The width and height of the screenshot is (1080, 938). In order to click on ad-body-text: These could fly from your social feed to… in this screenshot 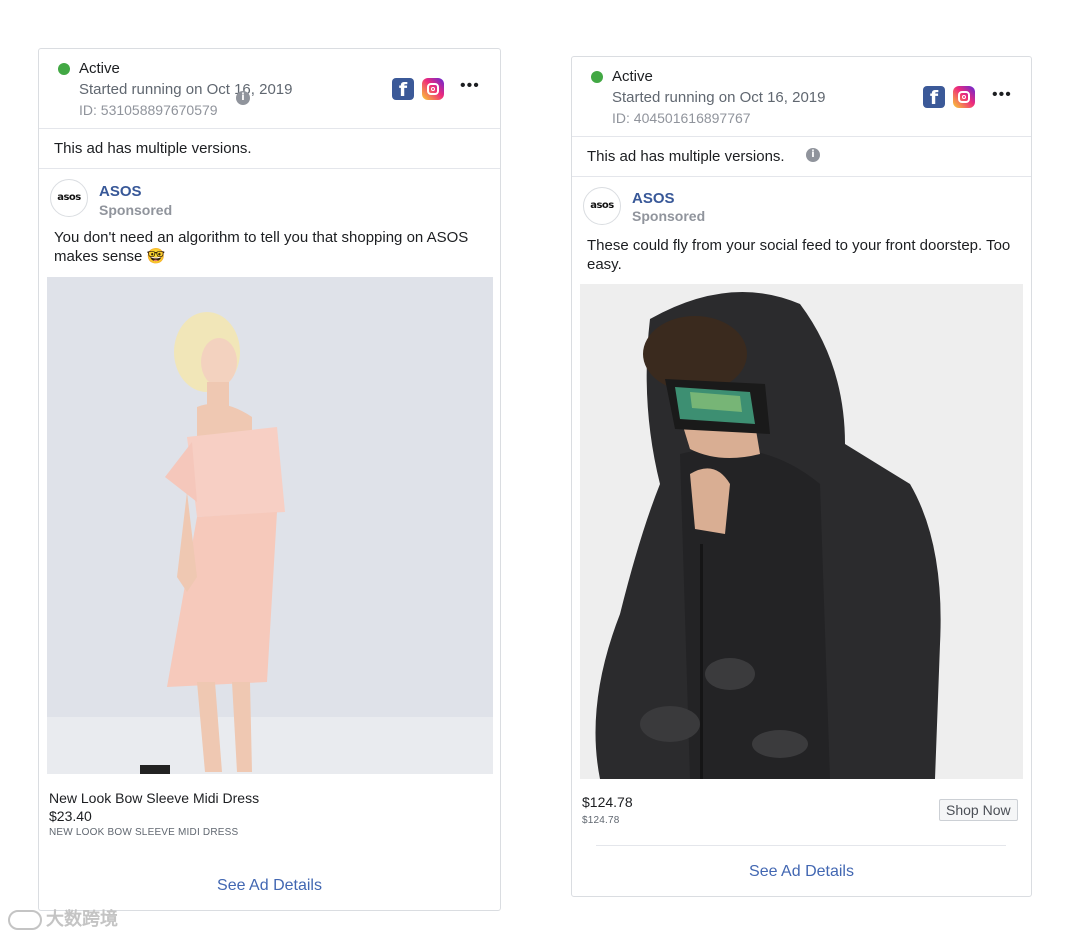, I will do `click(799, 255)`.